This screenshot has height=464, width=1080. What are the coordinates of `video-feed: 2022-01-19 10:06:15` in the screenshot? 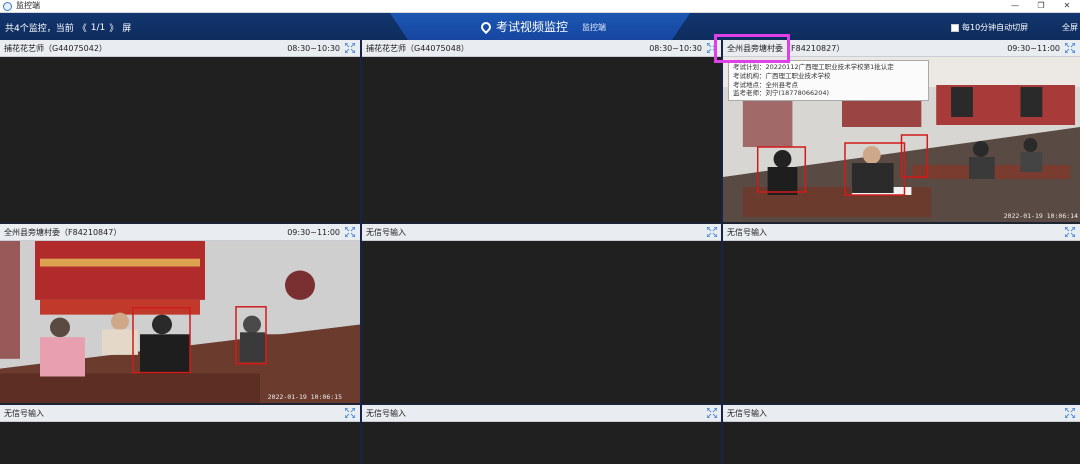 It's located at (180, 322).